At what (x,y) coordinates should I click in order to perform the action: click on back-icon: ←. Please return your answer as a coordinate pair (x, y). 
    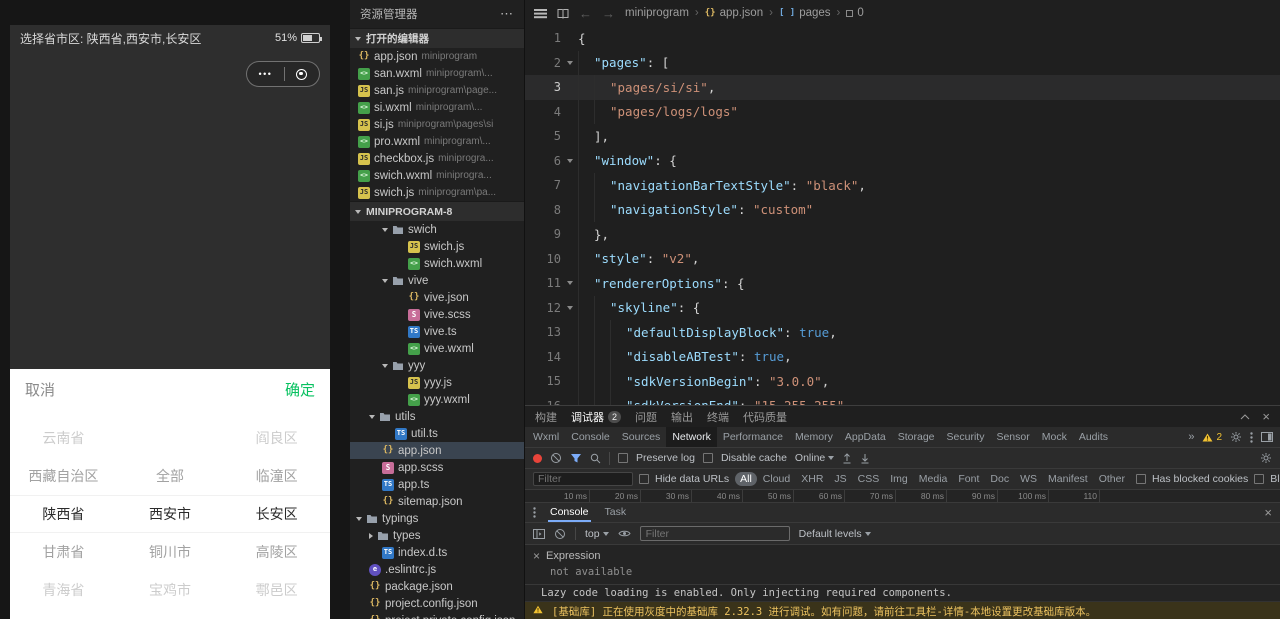
    Looking at the image, I should click on (585, 13).